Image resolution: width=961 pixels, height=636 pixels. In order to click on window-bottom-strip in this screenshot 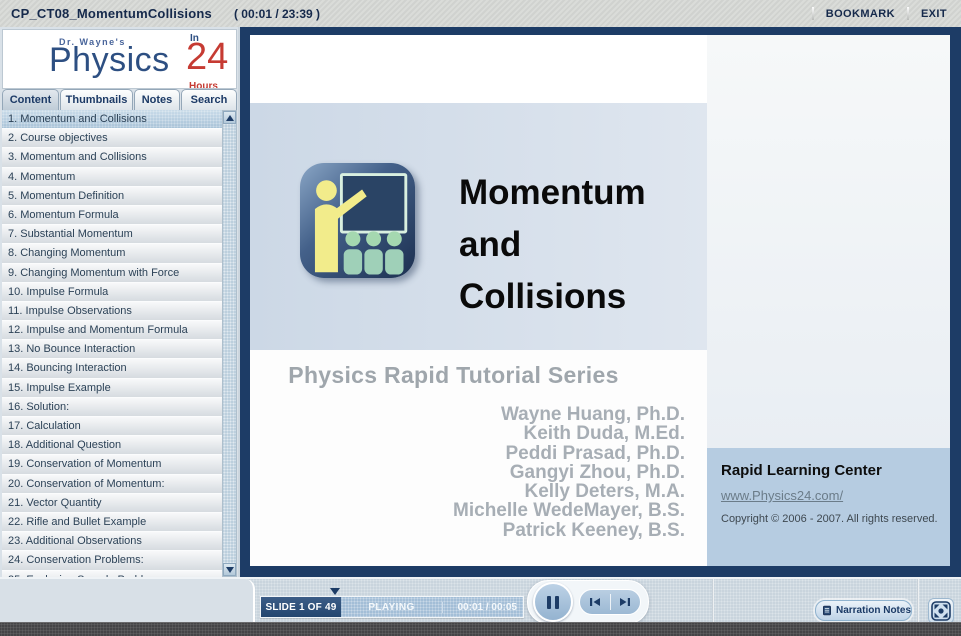, I will do `click(480, 629)`.